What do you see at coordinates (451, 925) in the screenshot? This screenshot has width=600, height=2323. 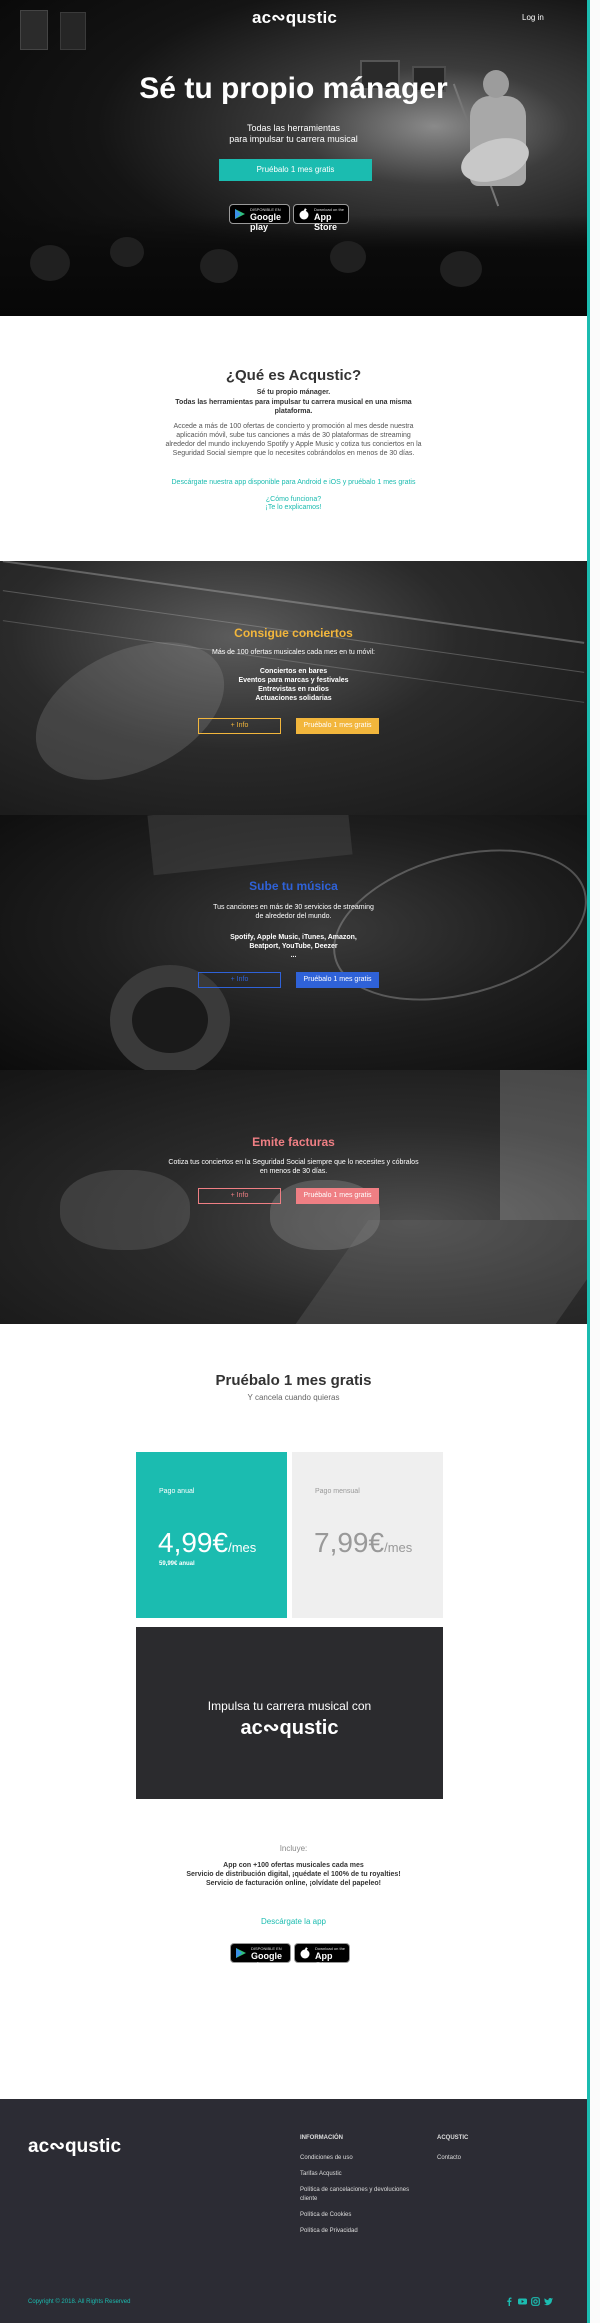 I see `cable-shape` at bounding box center [451, 925].